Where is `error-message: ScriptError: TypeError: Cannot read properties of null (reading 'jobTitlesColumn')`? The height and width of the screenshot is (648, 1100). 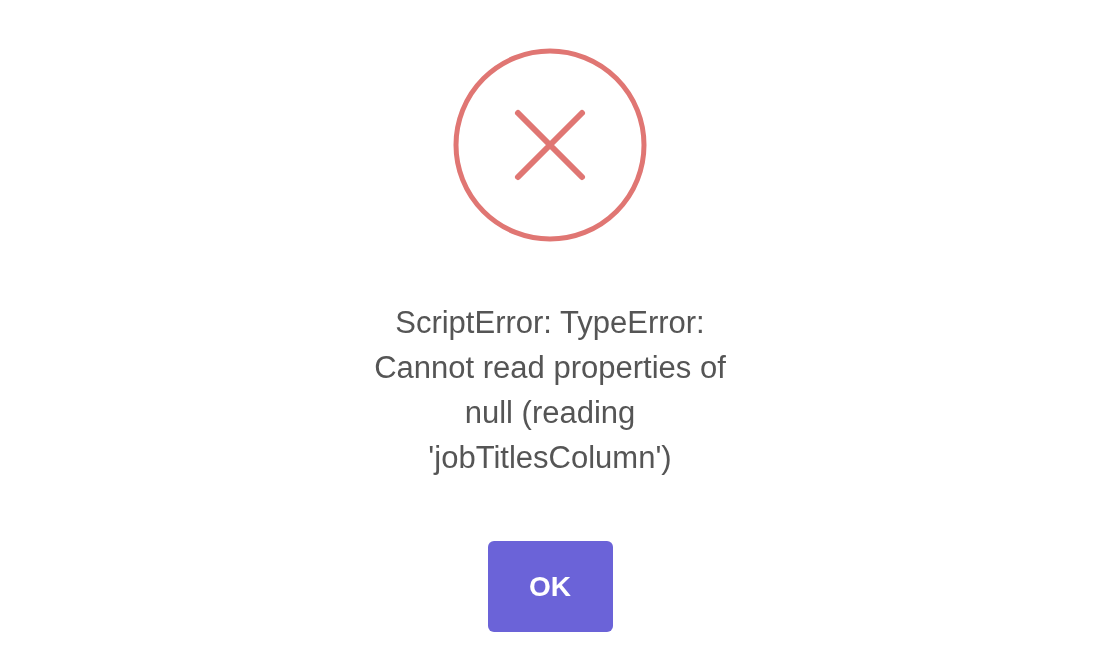 error-message: ScriptError: TypeError: Cannot read properties of null (reading 'jobTitlesColumn') is located at coordinates (550, 390).